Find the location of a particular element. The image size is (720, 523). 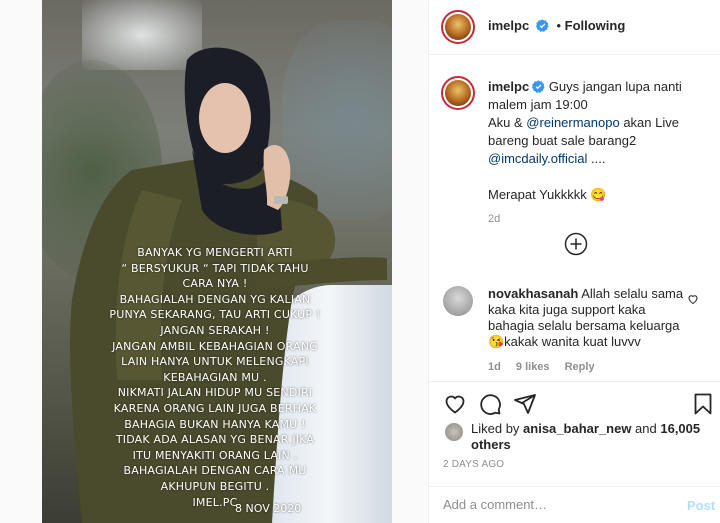

like-icon is located at coordinates (455, 404).